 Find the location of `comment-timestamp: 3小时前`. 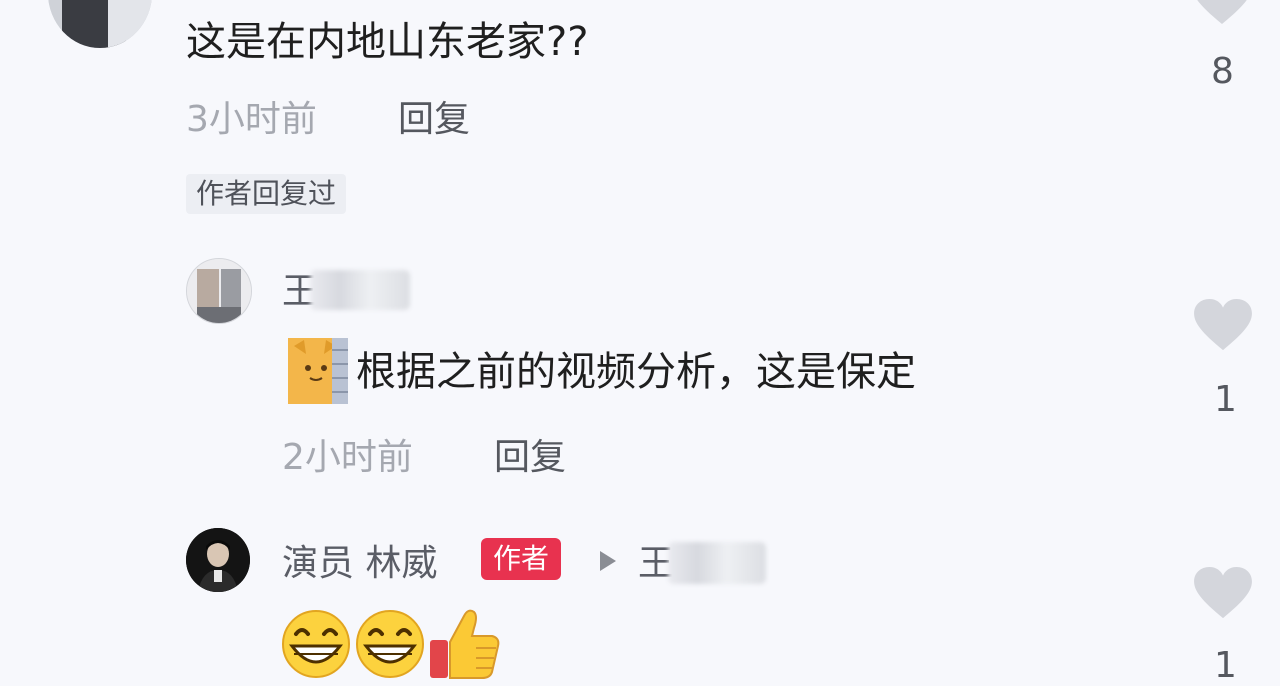

comment-timestamp: 3小时前 is located at coordinates (251, 119).